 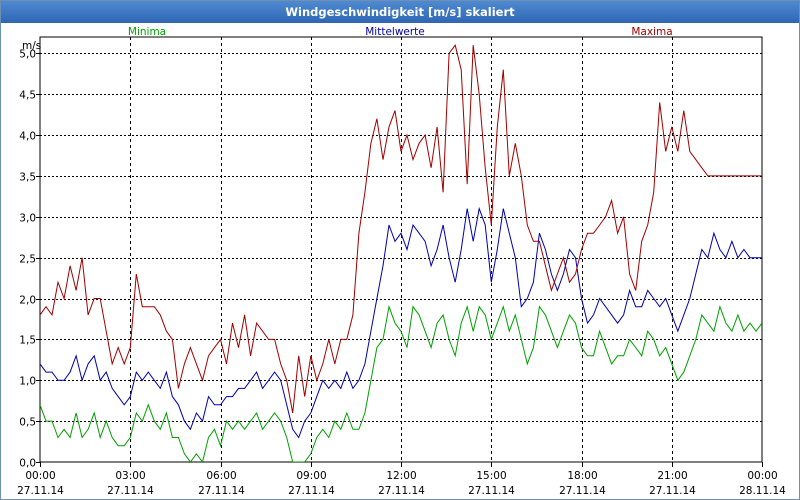 What do you see at coordinates (311, 476) in the screenshot?
I see `x-tick-label-time: 09:00` at bounding box center [311, 476].